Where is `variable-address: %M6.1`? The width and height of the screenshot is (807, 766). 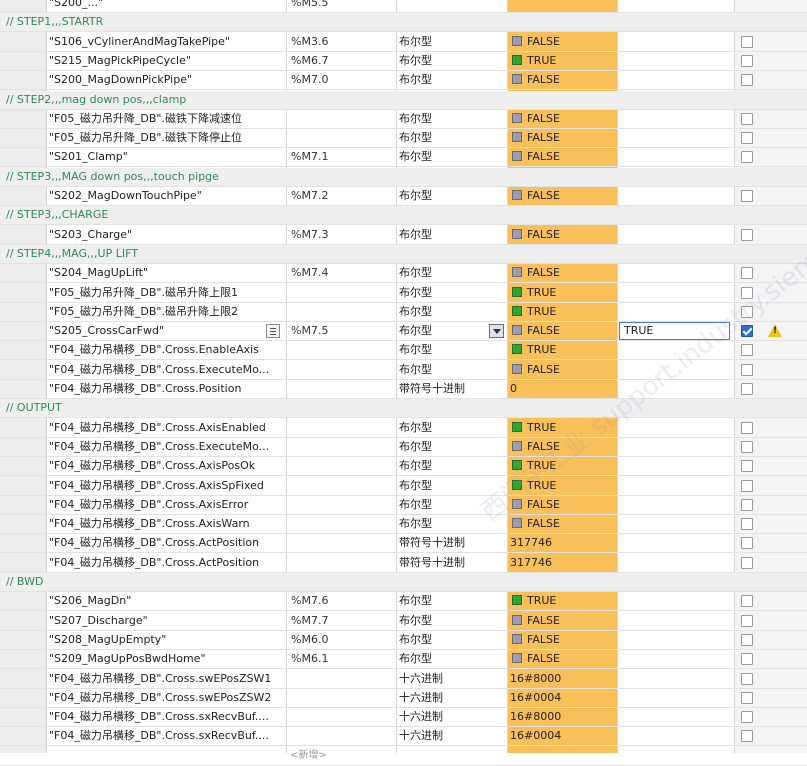
variable-address: %M6.1 is located at coordinates (326, 659).